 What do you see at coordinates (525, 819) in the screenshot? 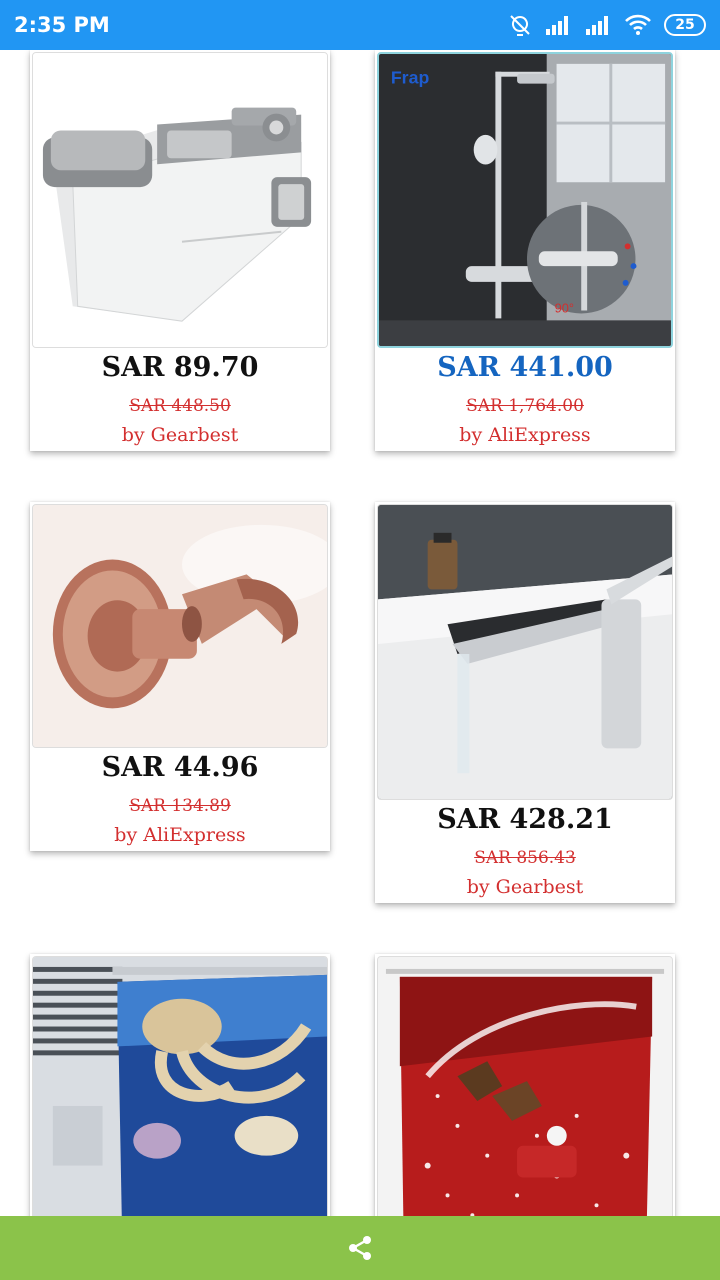
I see `product-price: SAR 428.21` at bounding box center [525, 819].